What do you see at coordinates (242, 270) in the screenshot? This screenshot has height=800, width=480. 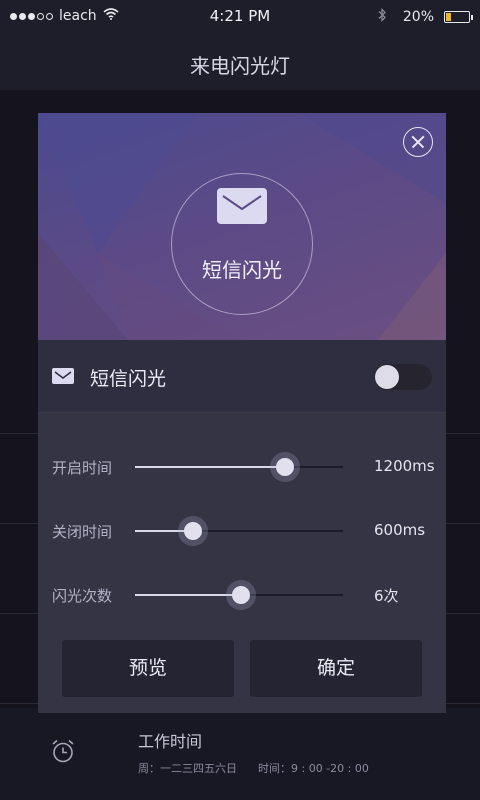 I see `hero-label: 短信闪光` at bounding box center [242, 270].